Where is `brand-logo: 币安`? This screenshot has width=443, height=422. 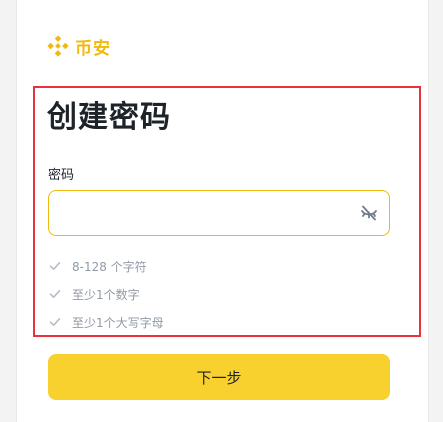
brand-logo: 币安 is located at coordinates (79, 46).